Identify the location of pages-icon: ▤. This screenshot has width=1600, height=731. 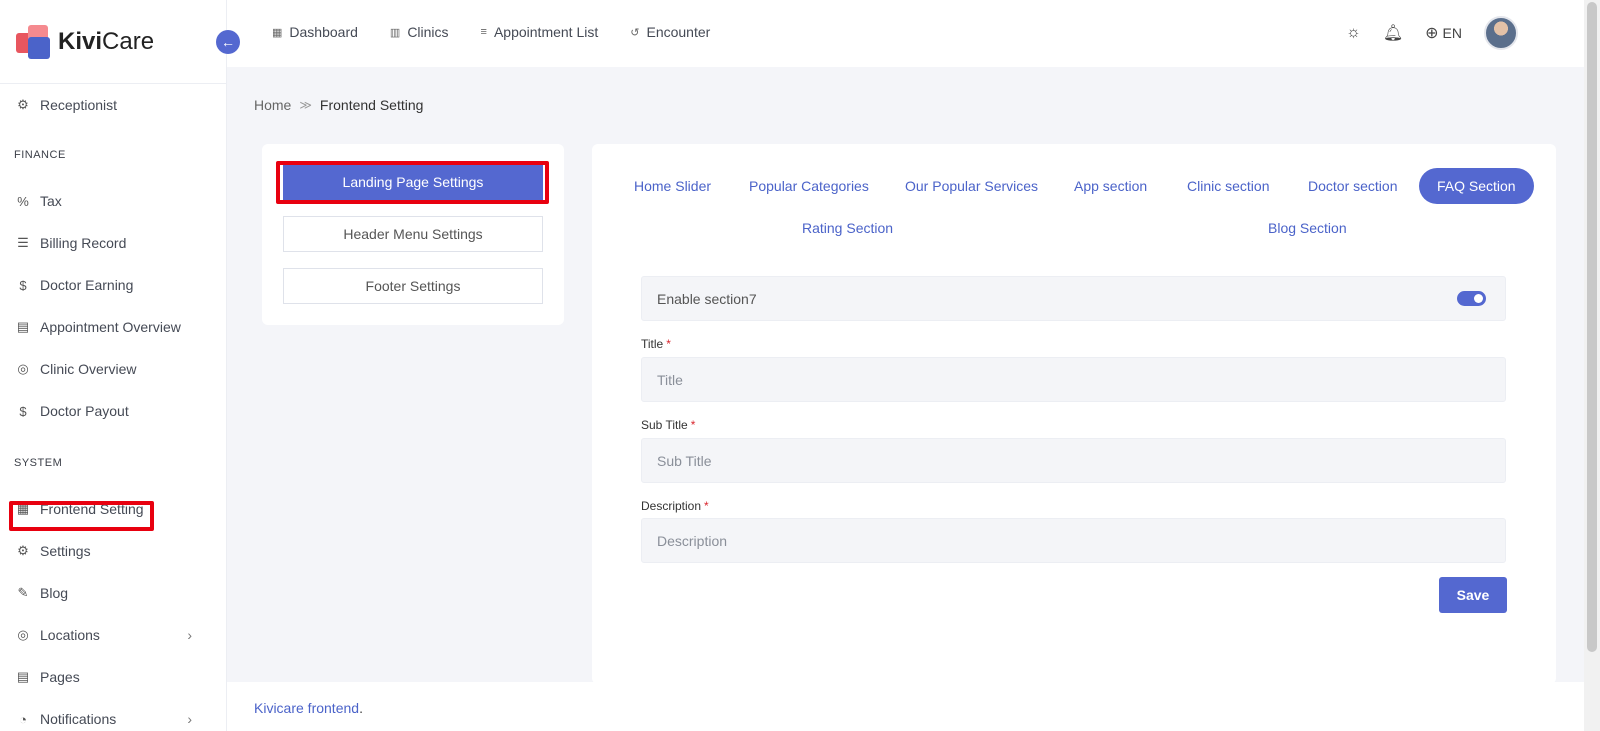
(23, 676).